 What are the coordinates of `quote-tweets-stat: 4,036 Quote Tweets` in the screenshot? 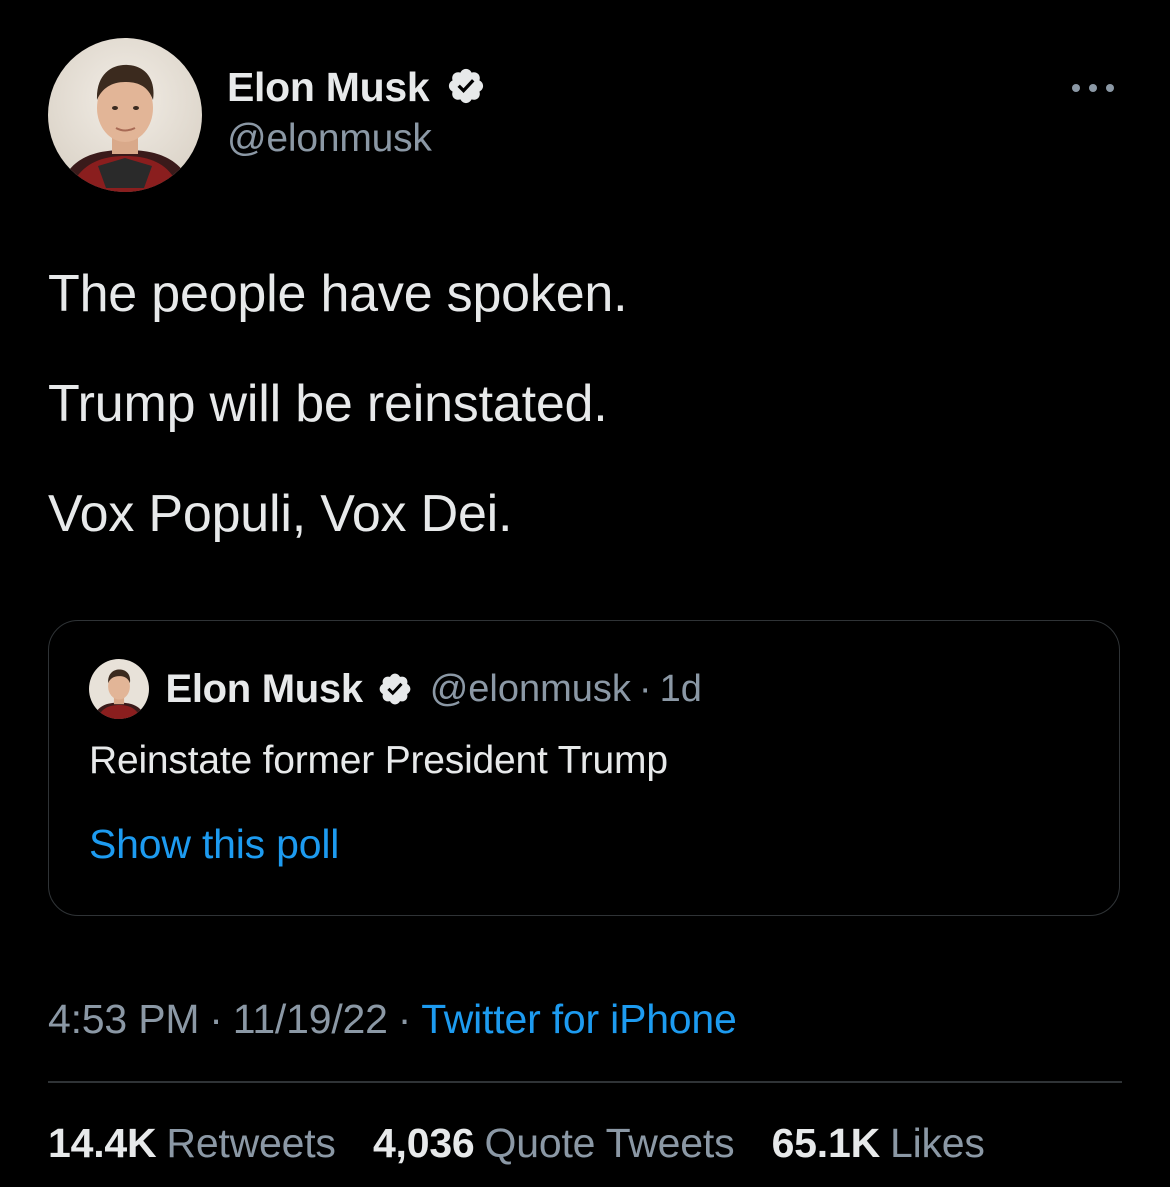 It's located at (553, 1143).